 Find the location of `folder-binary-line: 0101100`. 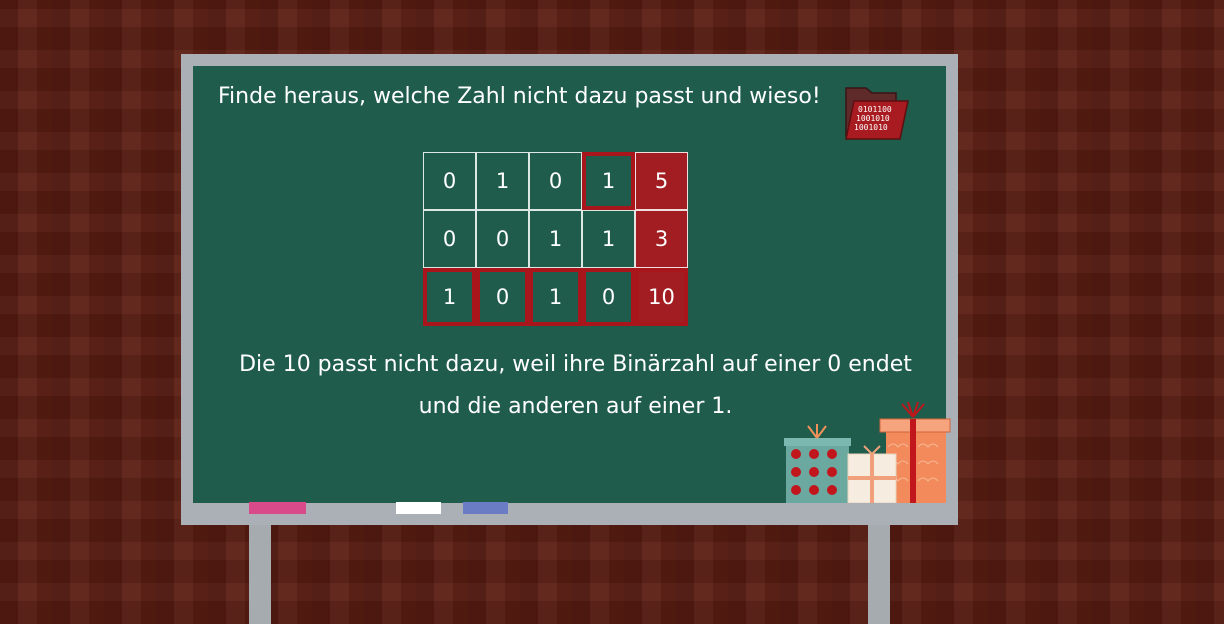

folder-binary-line: 0101100 is located at coordinates (875, 109).